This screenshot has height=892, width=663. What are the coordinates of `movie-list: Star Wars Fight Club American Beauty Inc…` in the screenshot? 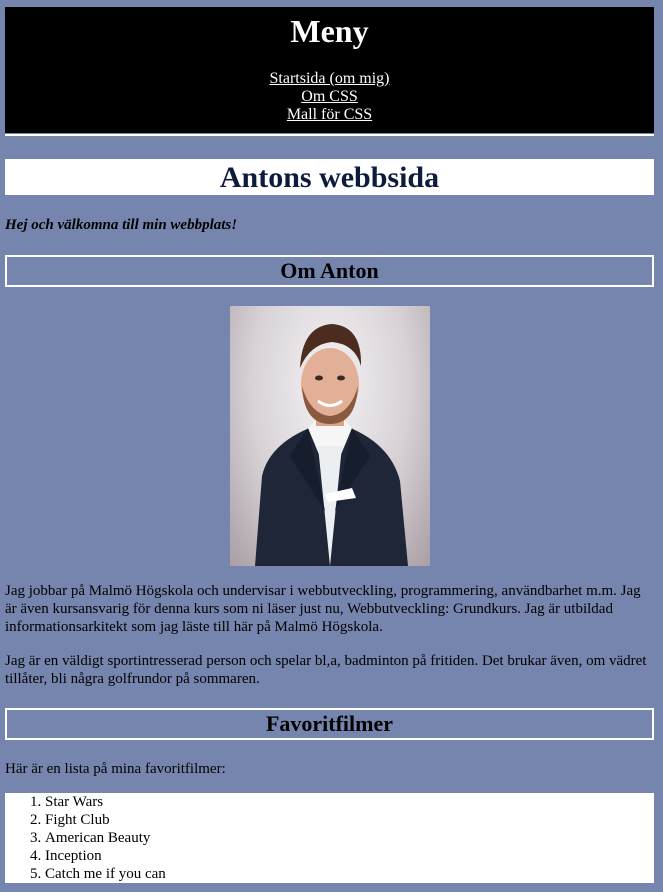 It's located at (329, 838).